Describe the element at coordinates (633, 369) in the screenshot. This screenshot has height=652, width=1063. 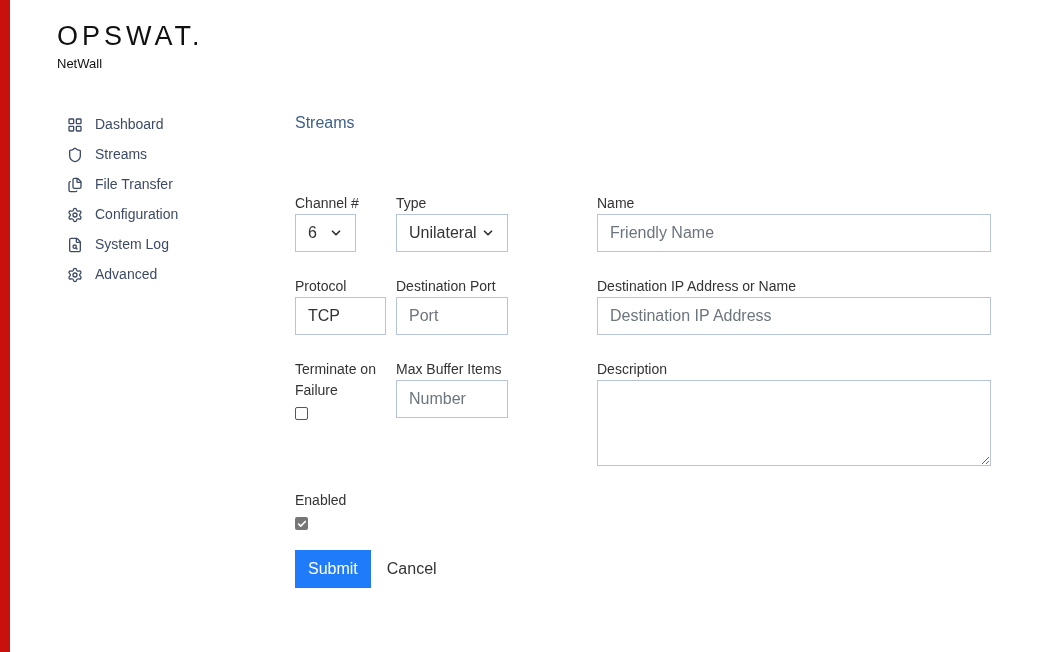
I see `field-label: Description` at that location.